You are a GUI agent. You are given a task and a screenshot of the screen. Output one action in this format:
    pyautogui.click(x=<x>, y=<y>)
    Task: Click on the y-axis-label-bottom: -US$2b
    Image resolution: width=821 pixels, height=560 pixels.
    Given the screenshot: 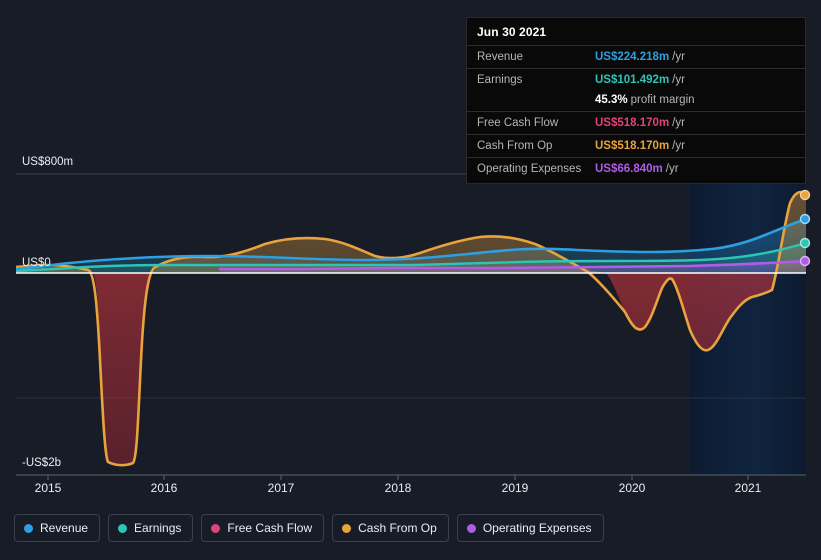 What is the action you would take?
    pyautogui.click(x=41, y=463)
    